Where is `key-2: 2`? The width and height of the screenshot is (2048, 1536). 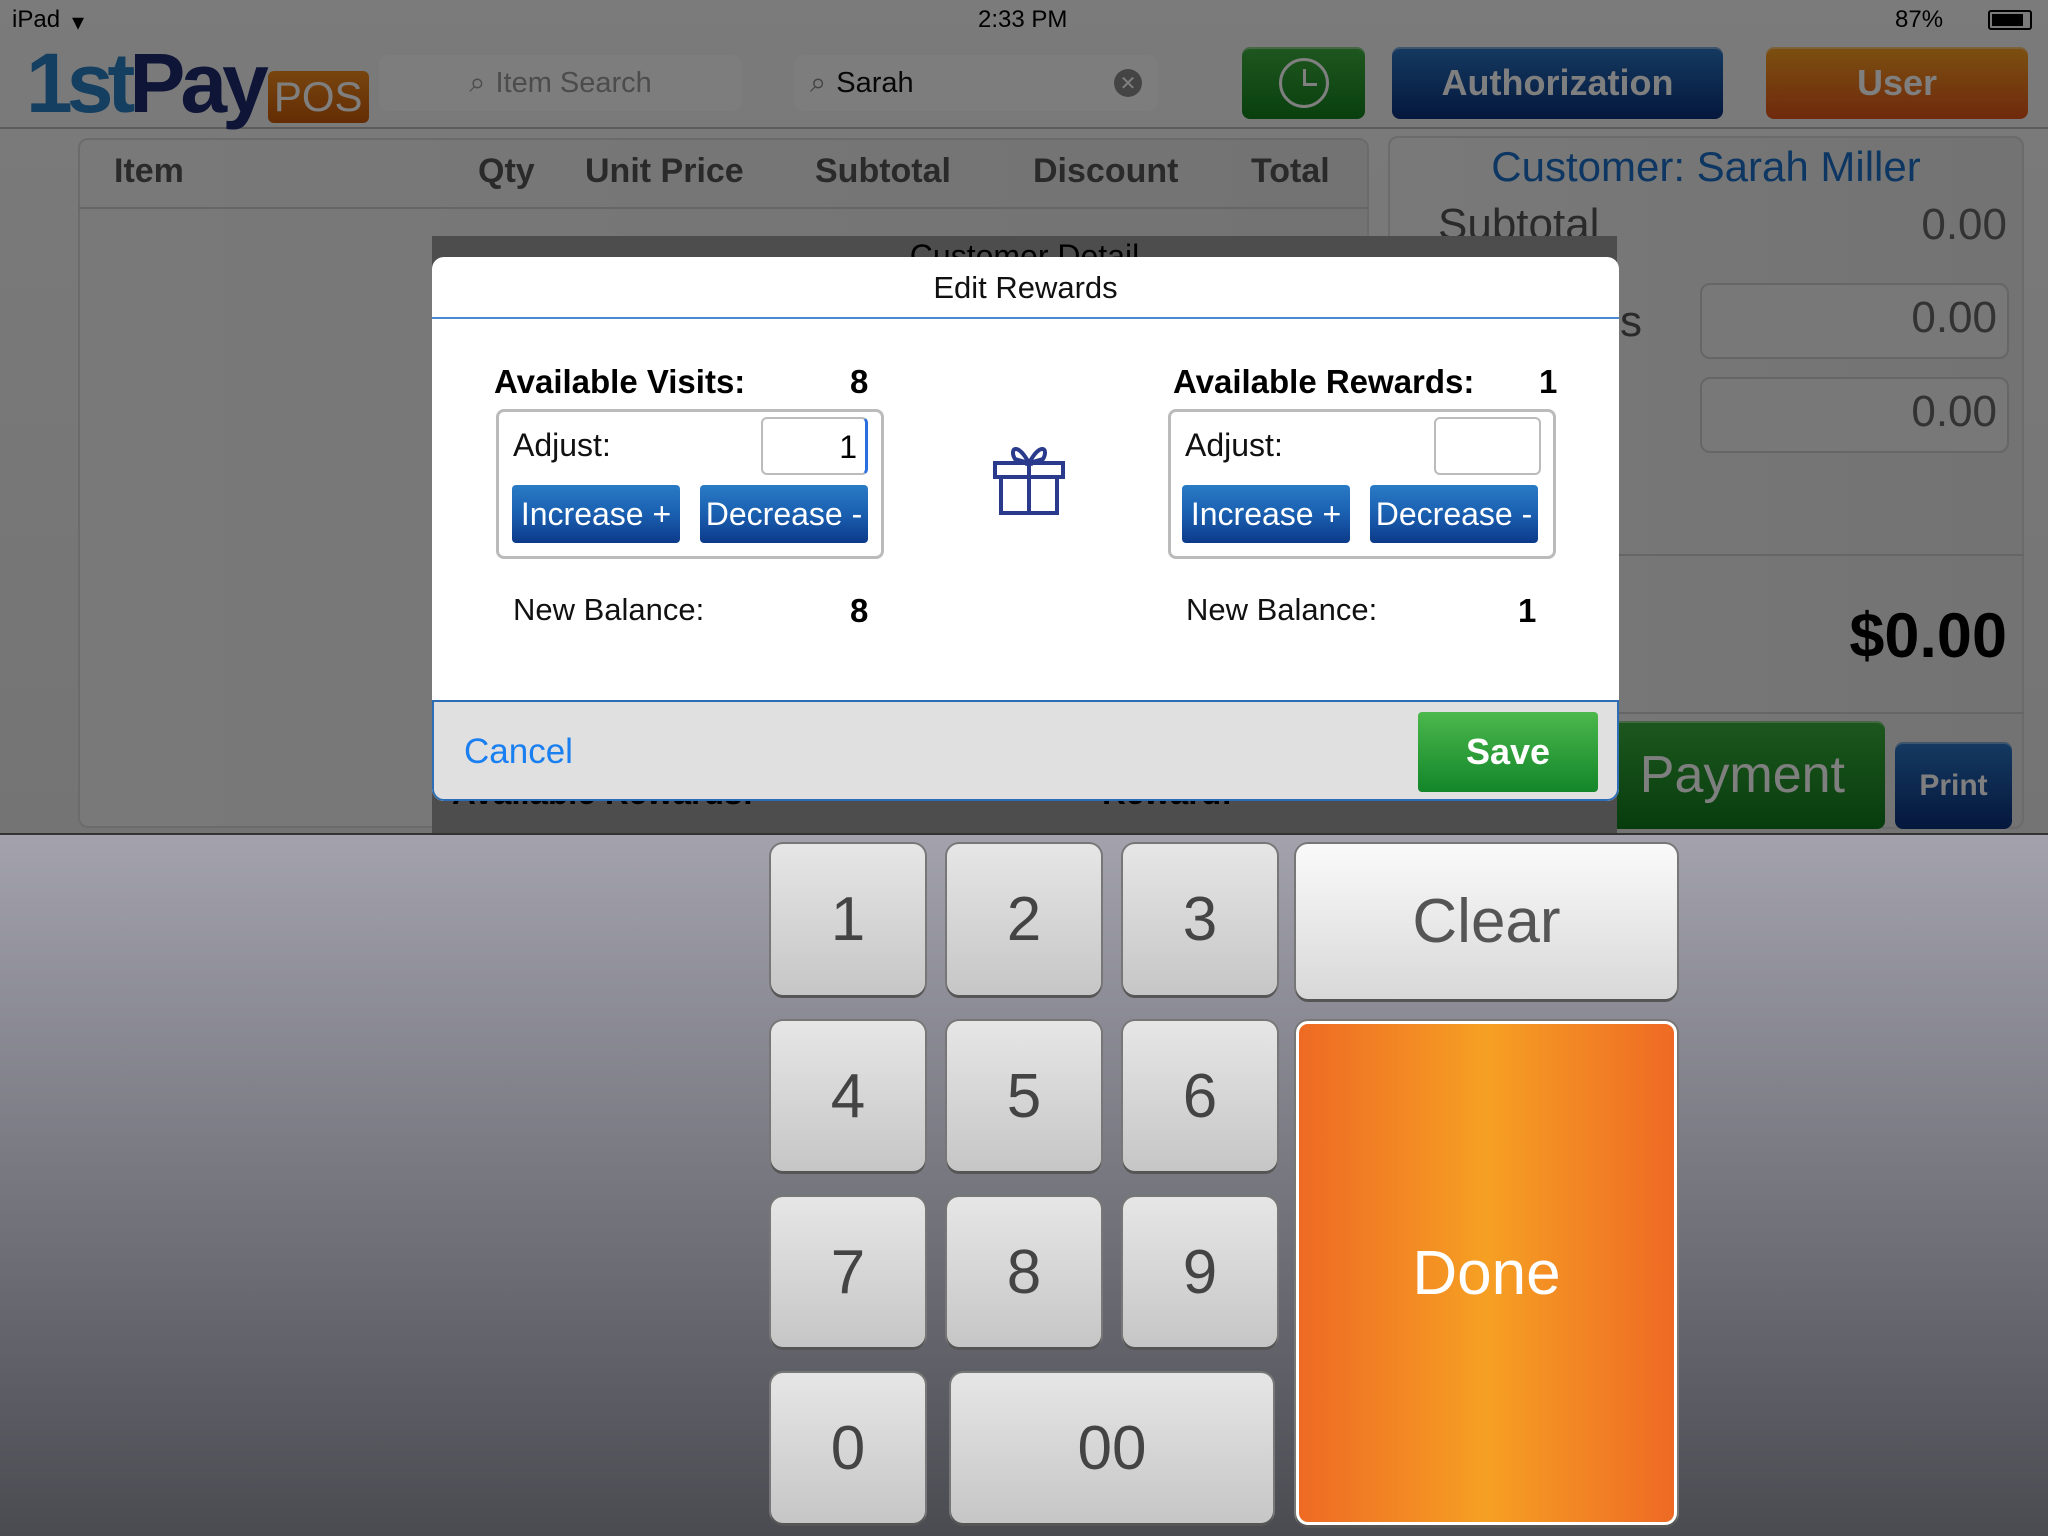
key-2: 2 is located at coordinates (1024, 919).